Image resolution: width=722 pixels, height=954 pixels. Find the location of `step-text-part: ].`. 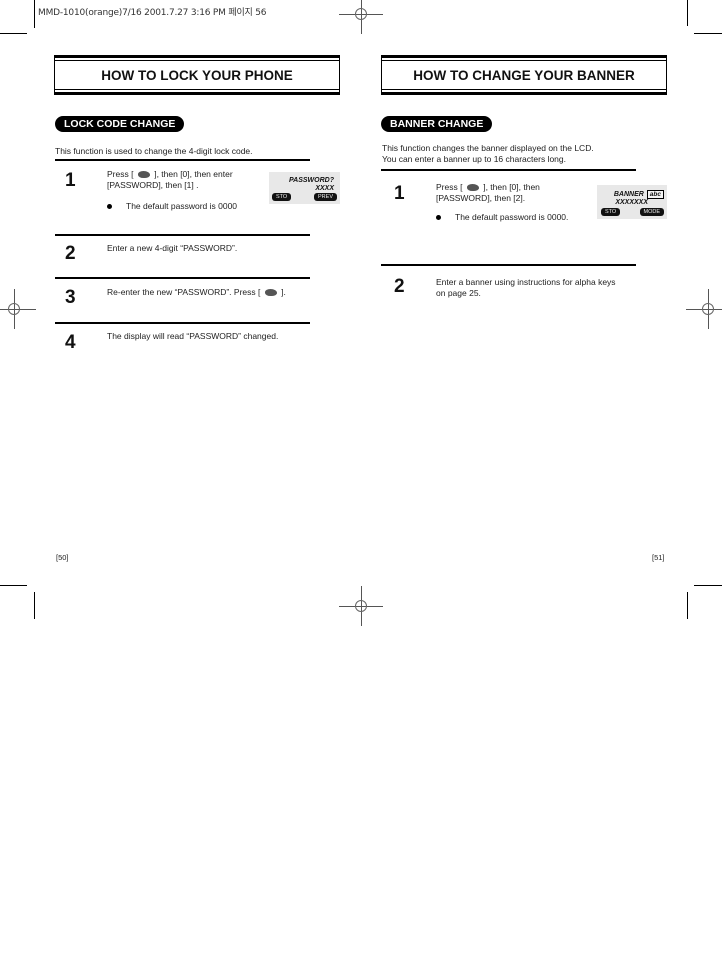

step-text-part: ]. is located at coordinates (283, 292).